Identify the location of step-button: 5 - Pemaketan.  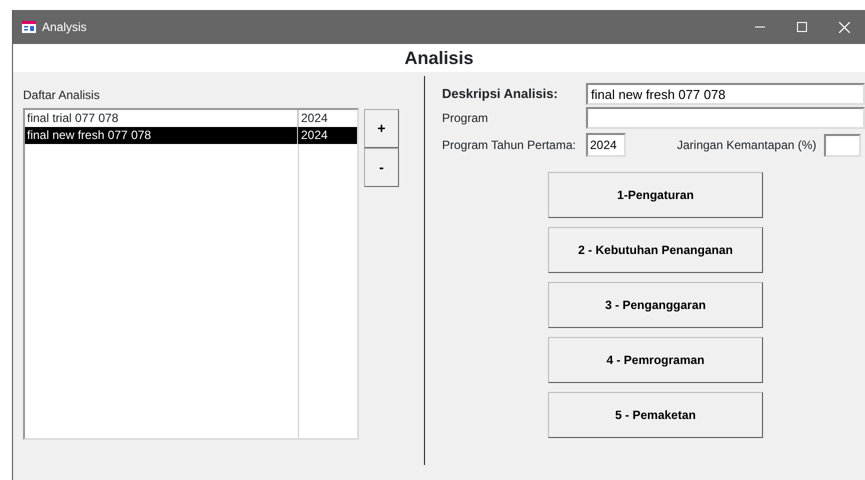
(655, 415).